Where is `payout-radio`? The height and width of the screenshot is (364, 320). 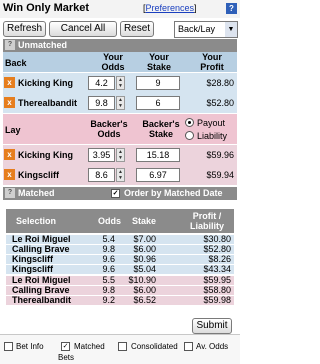 payout-radio is located at coordinates (189, 122).